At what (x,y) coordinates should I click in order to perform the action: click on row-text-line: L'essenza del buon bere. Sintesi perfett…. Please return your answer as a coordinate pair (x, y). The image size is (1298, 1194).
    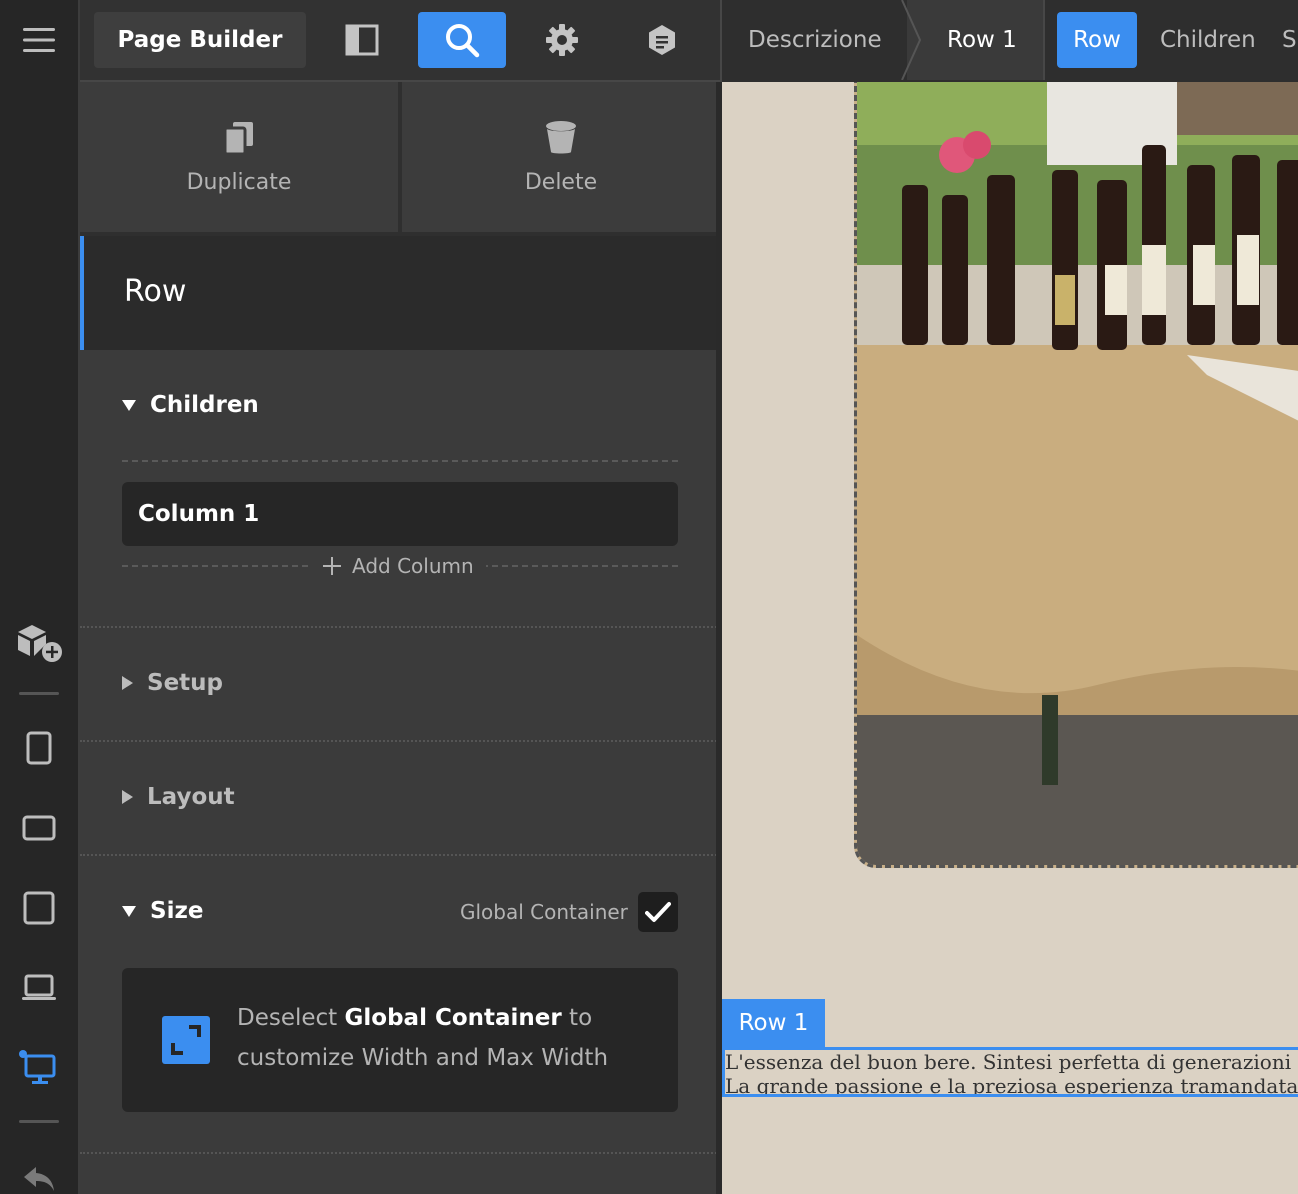
    Looking at the image, I should click on (1011, 1062).